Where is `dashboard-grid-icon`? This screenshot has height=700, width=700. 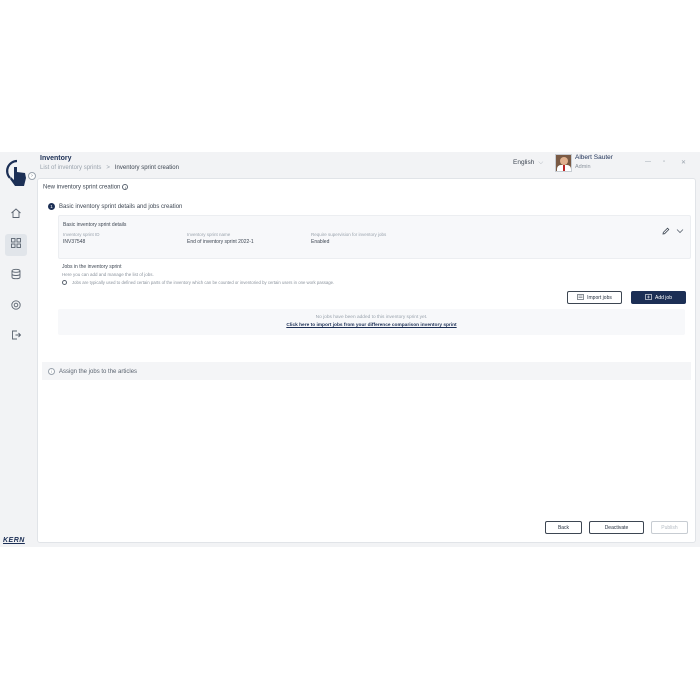
dashboard-grid-icon is located at coordinates (16, 245).